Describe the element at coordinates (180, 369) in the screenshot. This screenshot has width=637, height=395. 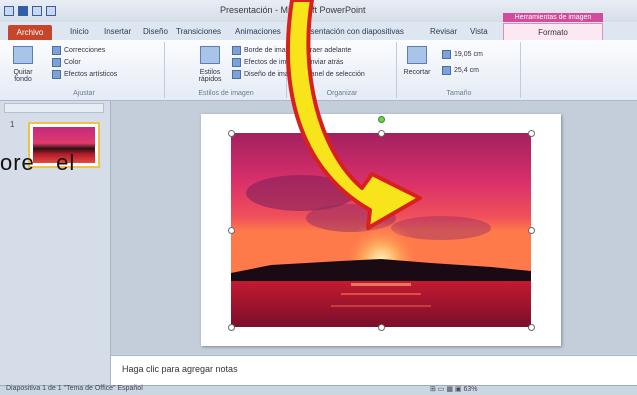
I see `notes-placeholder: Haga clic para agregar notas` at that location.